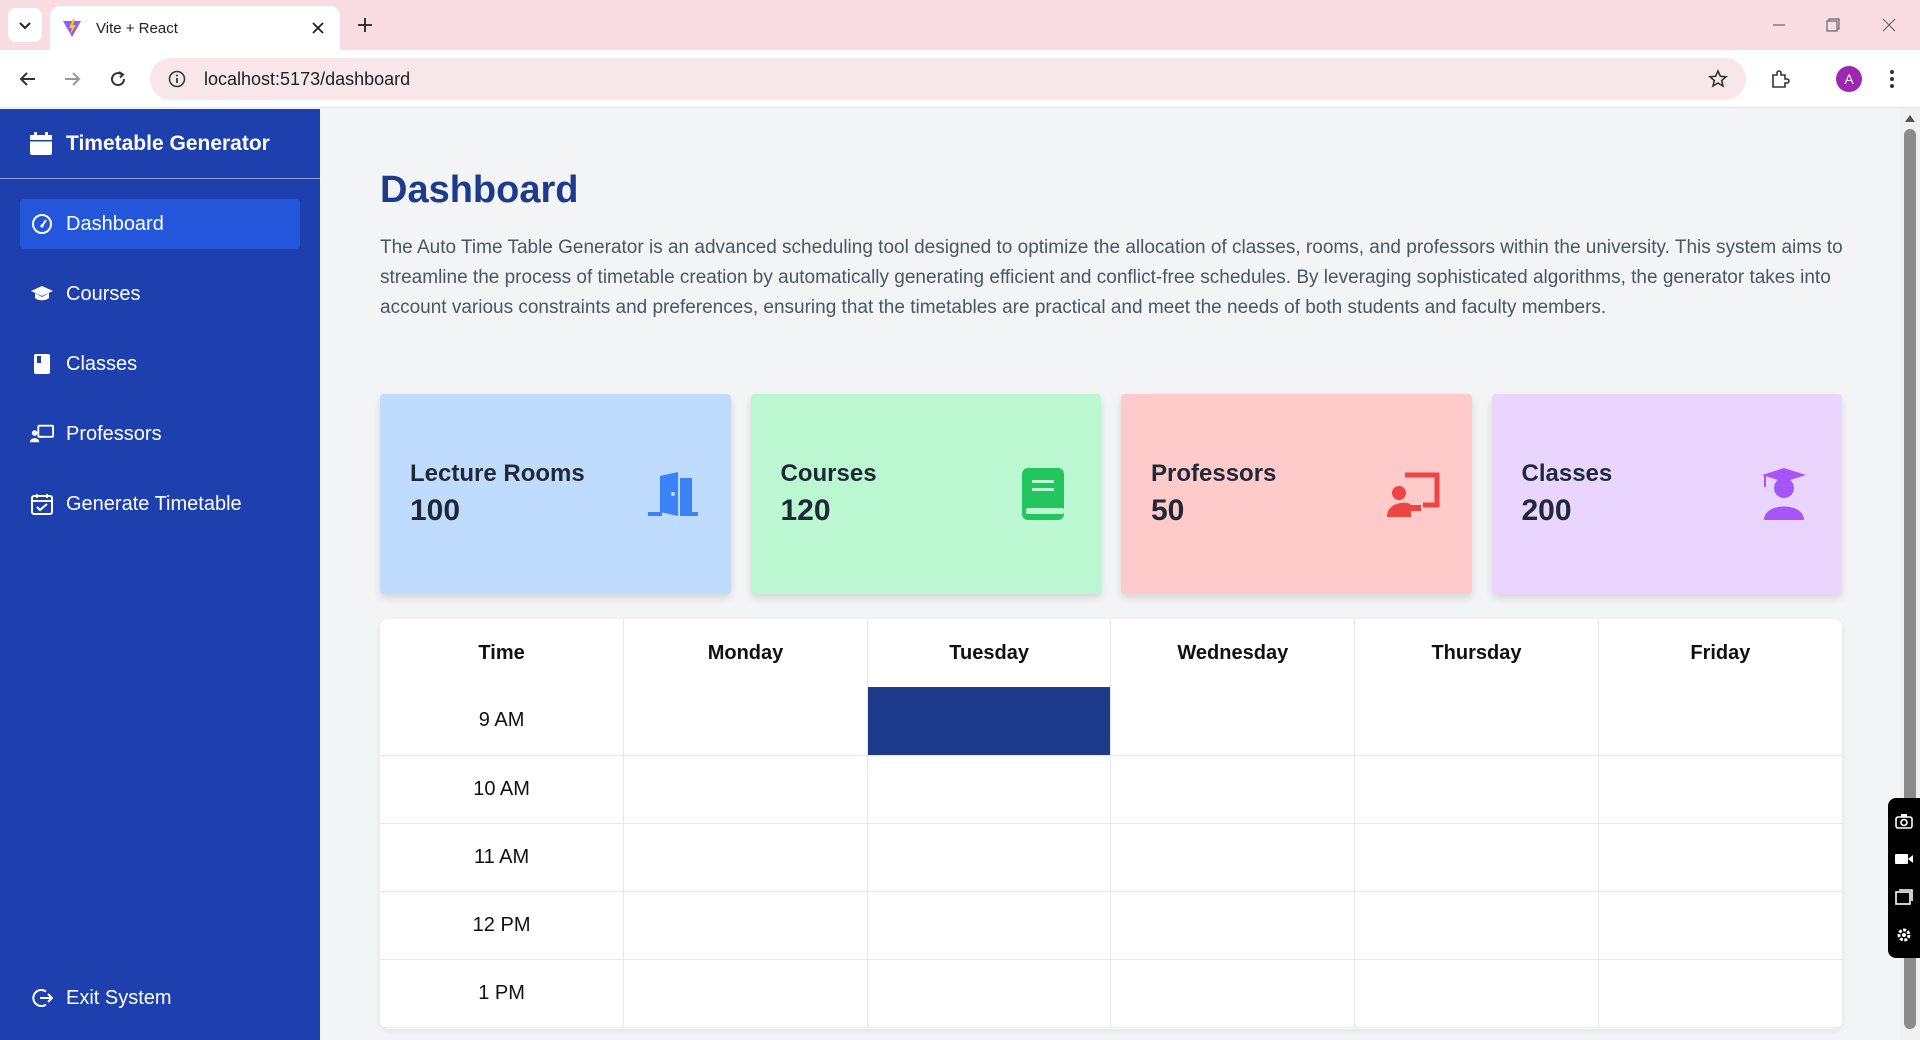  I want to click on tab-close-icon, so click(318, 28).